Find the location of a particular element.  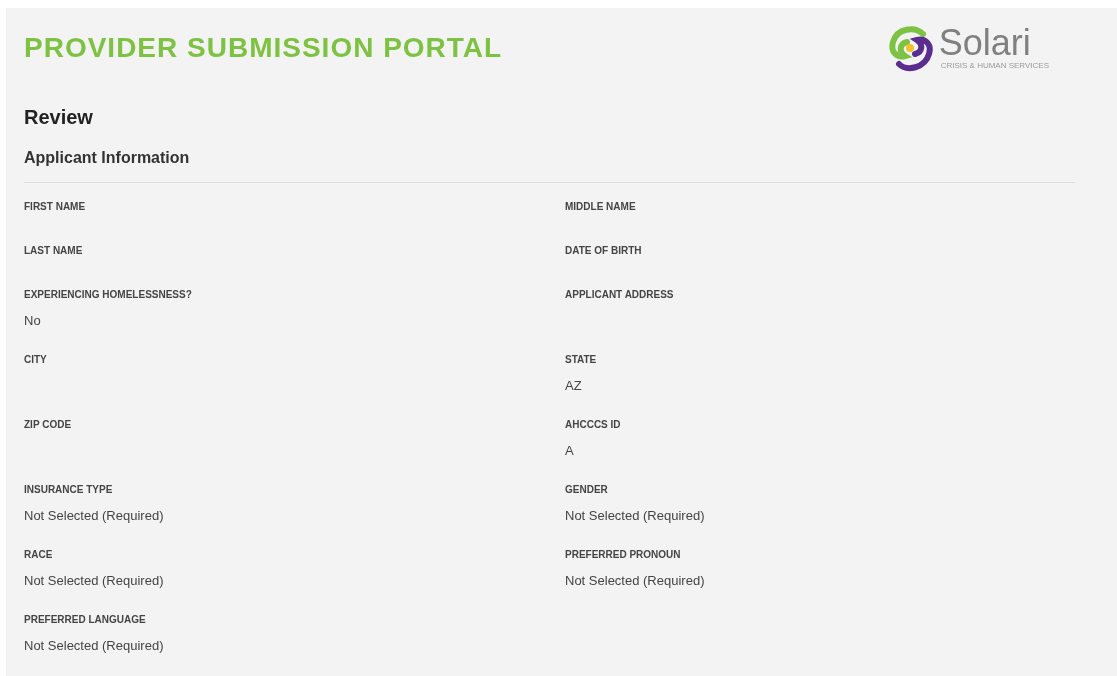

page-heading: Review is located at coordinates (58, 117).